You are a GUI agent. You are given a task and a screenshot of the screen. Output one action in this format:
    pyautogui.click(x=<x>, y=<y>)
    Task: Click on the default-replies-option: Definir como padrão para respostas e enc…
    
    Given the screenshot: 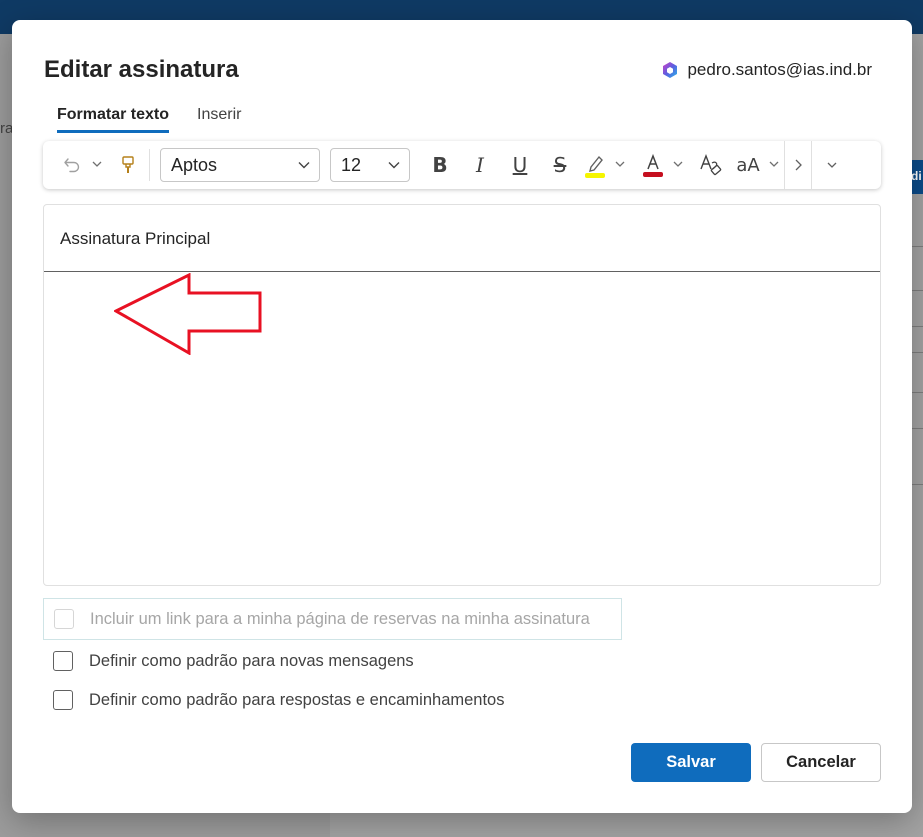 What is the action you would take?
    pyautogui.click(x=278, y=700)
    